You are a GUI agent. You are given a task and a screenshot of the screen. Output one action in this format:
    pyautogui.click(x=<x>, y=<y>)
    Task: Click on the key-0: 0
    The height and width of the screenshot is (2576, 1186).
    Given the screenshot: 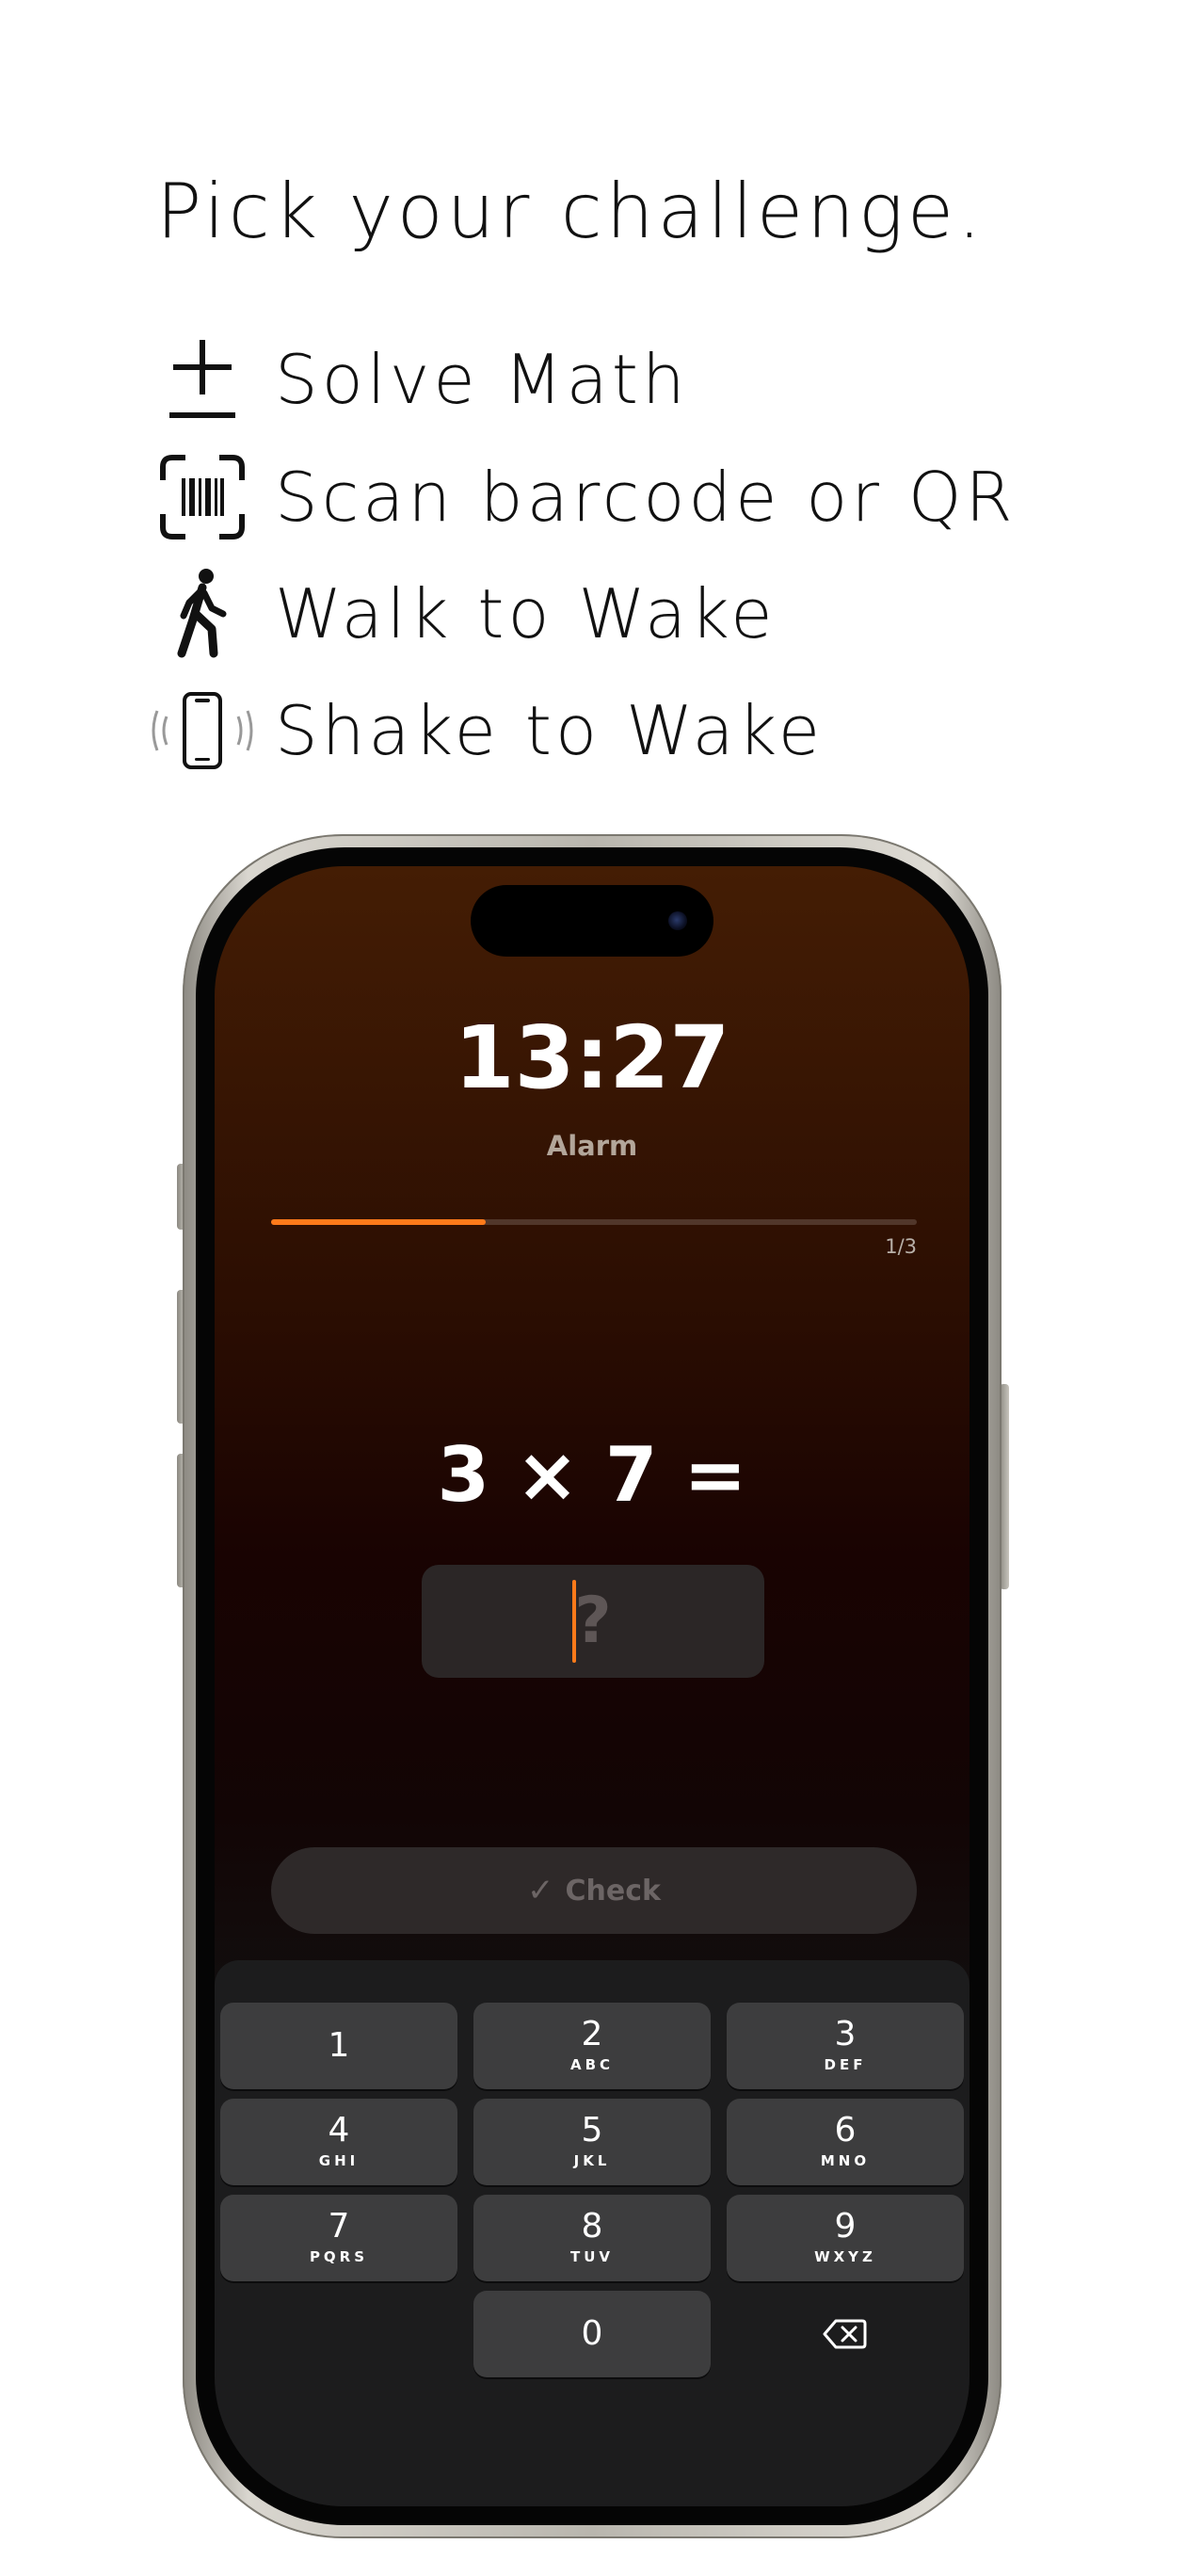 What is the action you would take?
    pyautogui.click(x=592, y=2334)
    